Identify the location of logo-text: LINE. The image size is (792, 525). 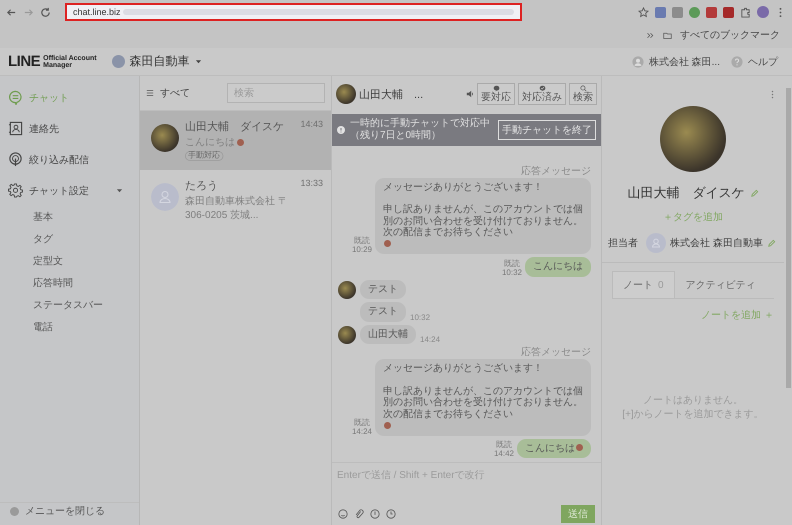
(24, 61).